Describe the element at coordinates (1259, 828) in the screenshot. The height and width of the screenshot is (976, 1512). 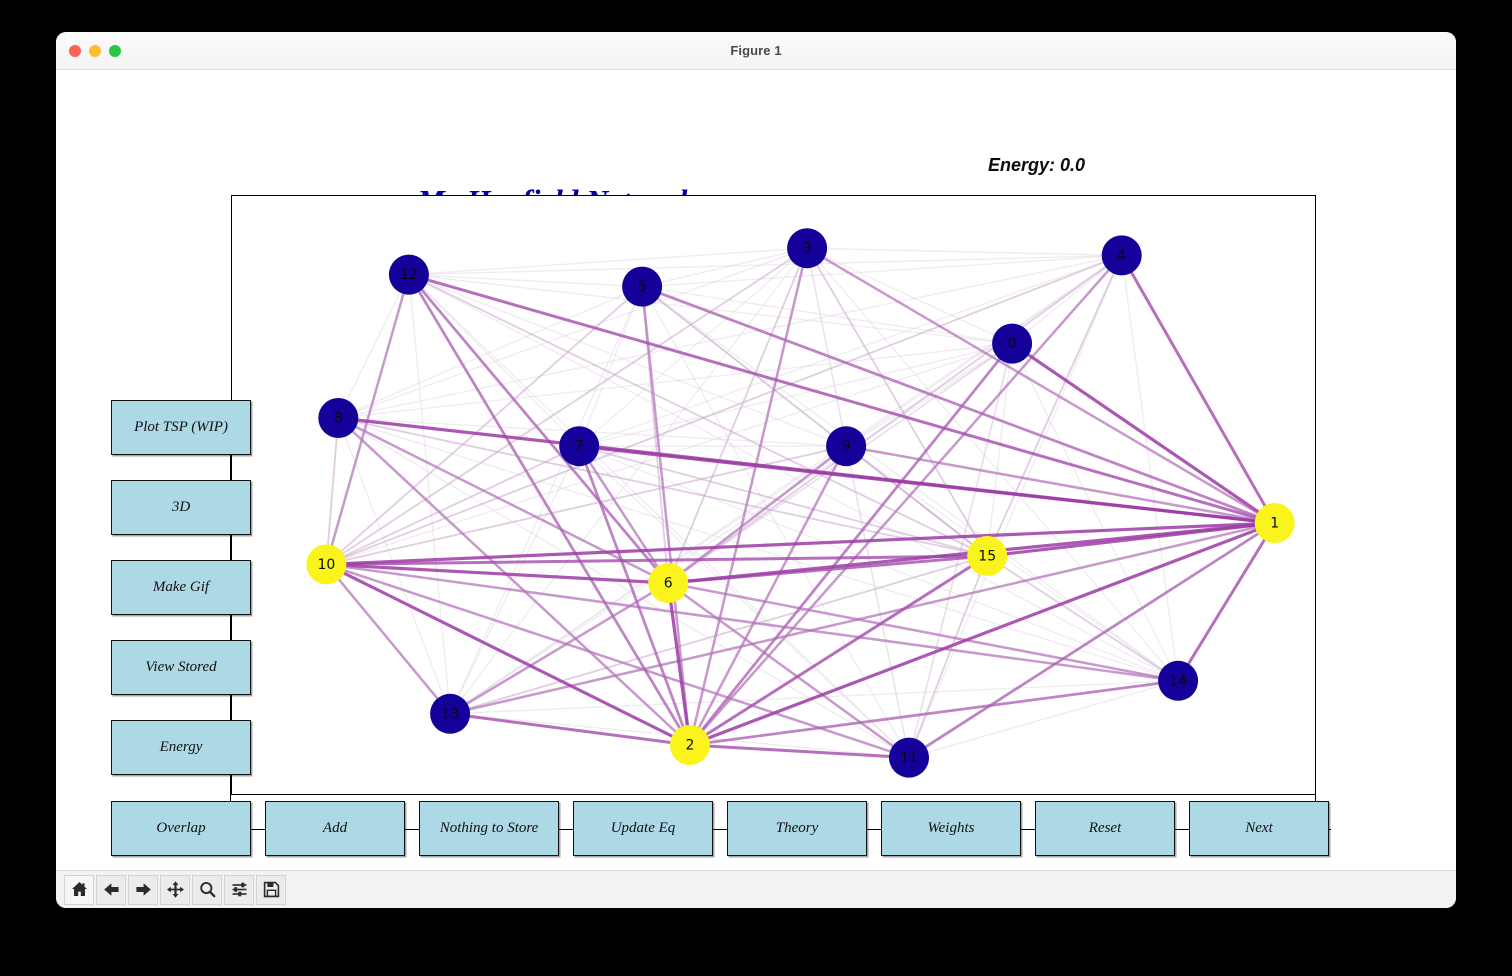
I see `next-button: Next` at that location.